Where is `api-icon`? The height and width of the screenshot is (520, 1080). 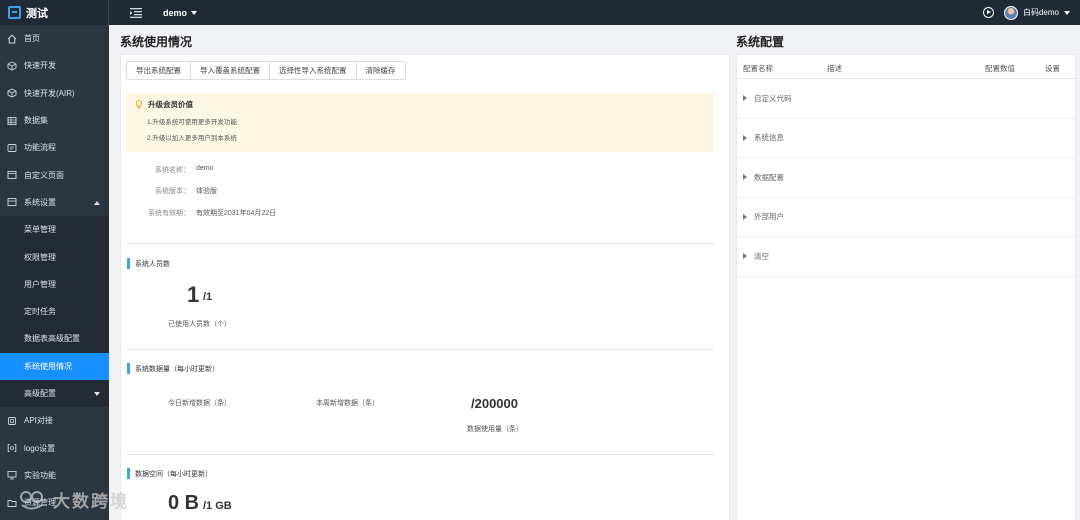
api-icon is located at coordinates (12, 421).